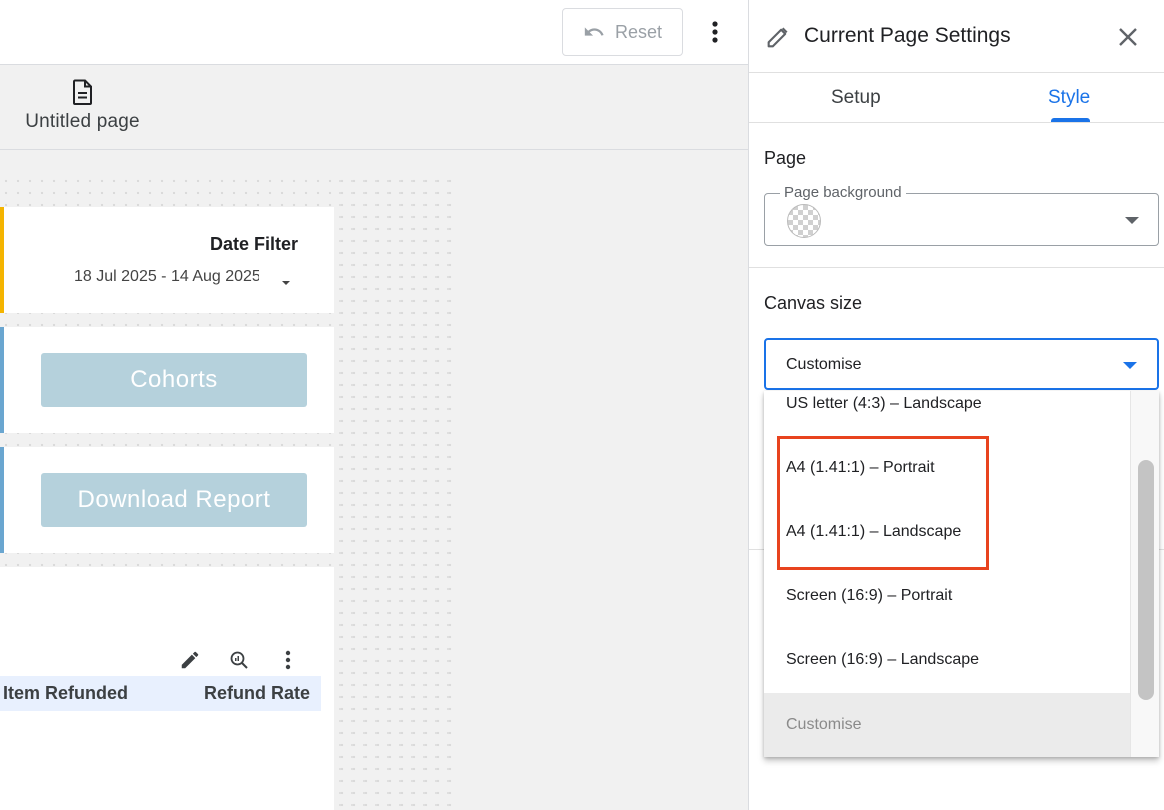 This screenshot has width=1164, height=810. What do you see at coordinates (961, 215) in the screenshot?
I see `page-background-selector: Page background` at bounding box center [961, 215].